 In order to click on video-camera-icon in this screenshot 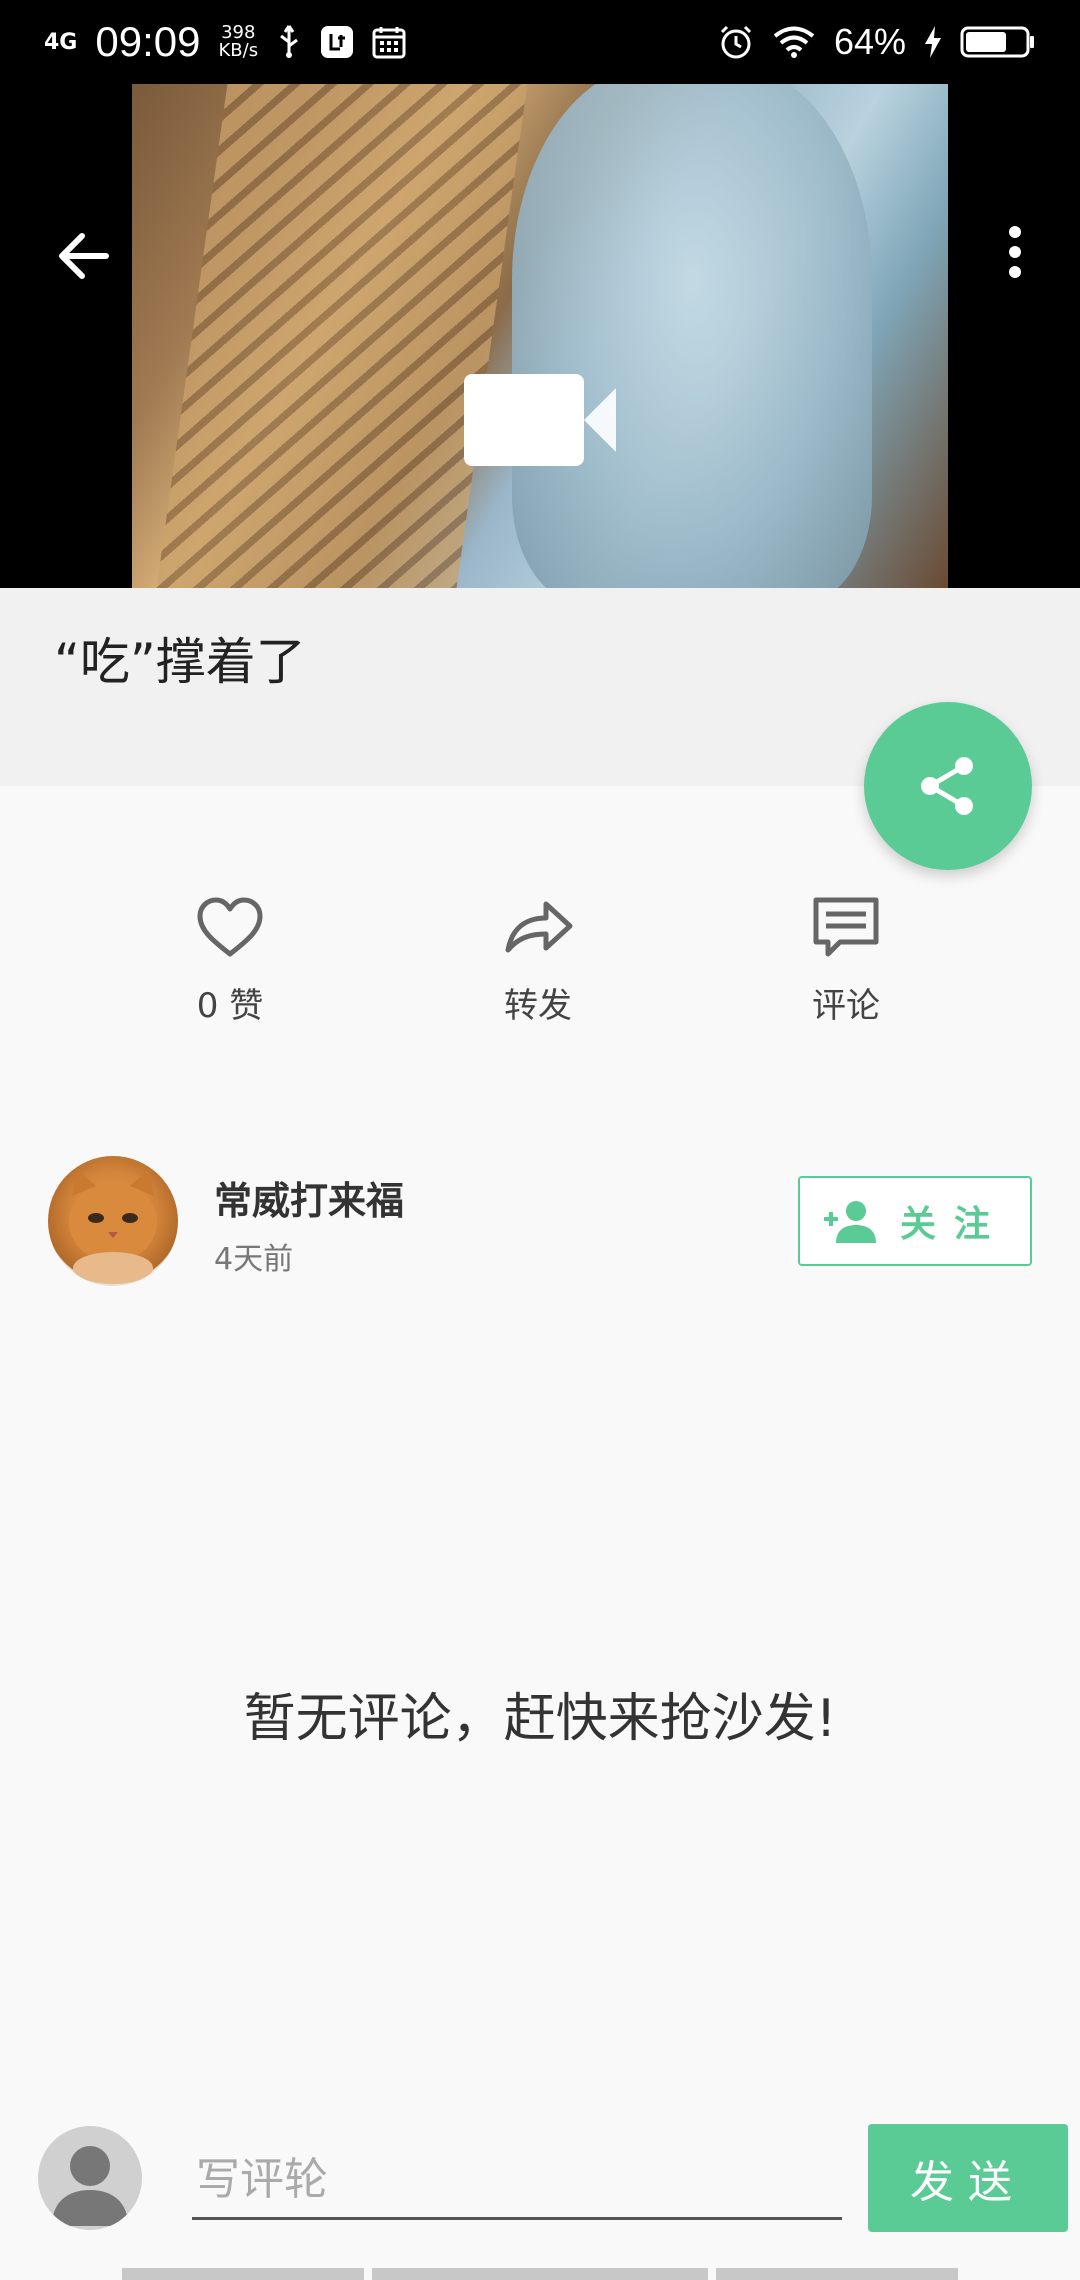, I will do `click(540, 420)`.